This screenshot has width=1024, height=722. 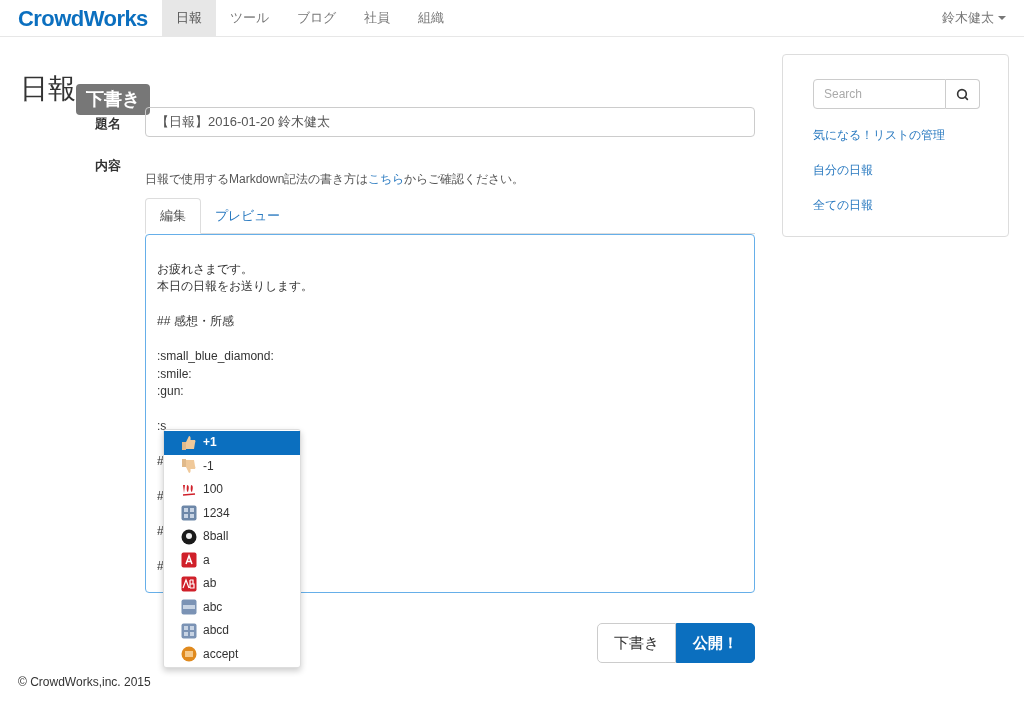 I want to click on nav-item: 日報, so click(x=188, y=18).